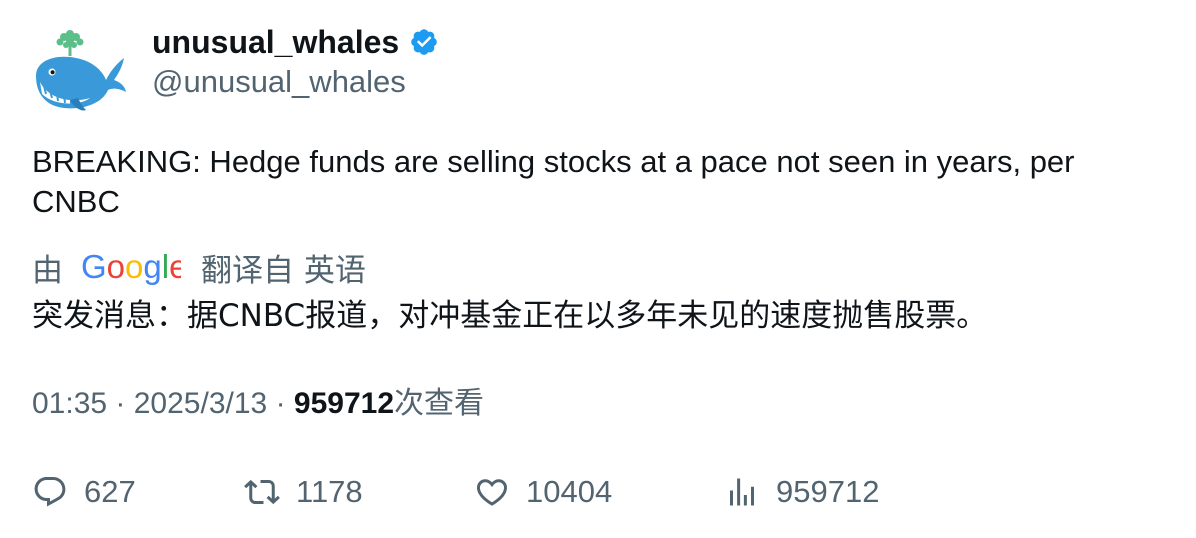  I want to click on like-button: 10404, so click(543, 492).